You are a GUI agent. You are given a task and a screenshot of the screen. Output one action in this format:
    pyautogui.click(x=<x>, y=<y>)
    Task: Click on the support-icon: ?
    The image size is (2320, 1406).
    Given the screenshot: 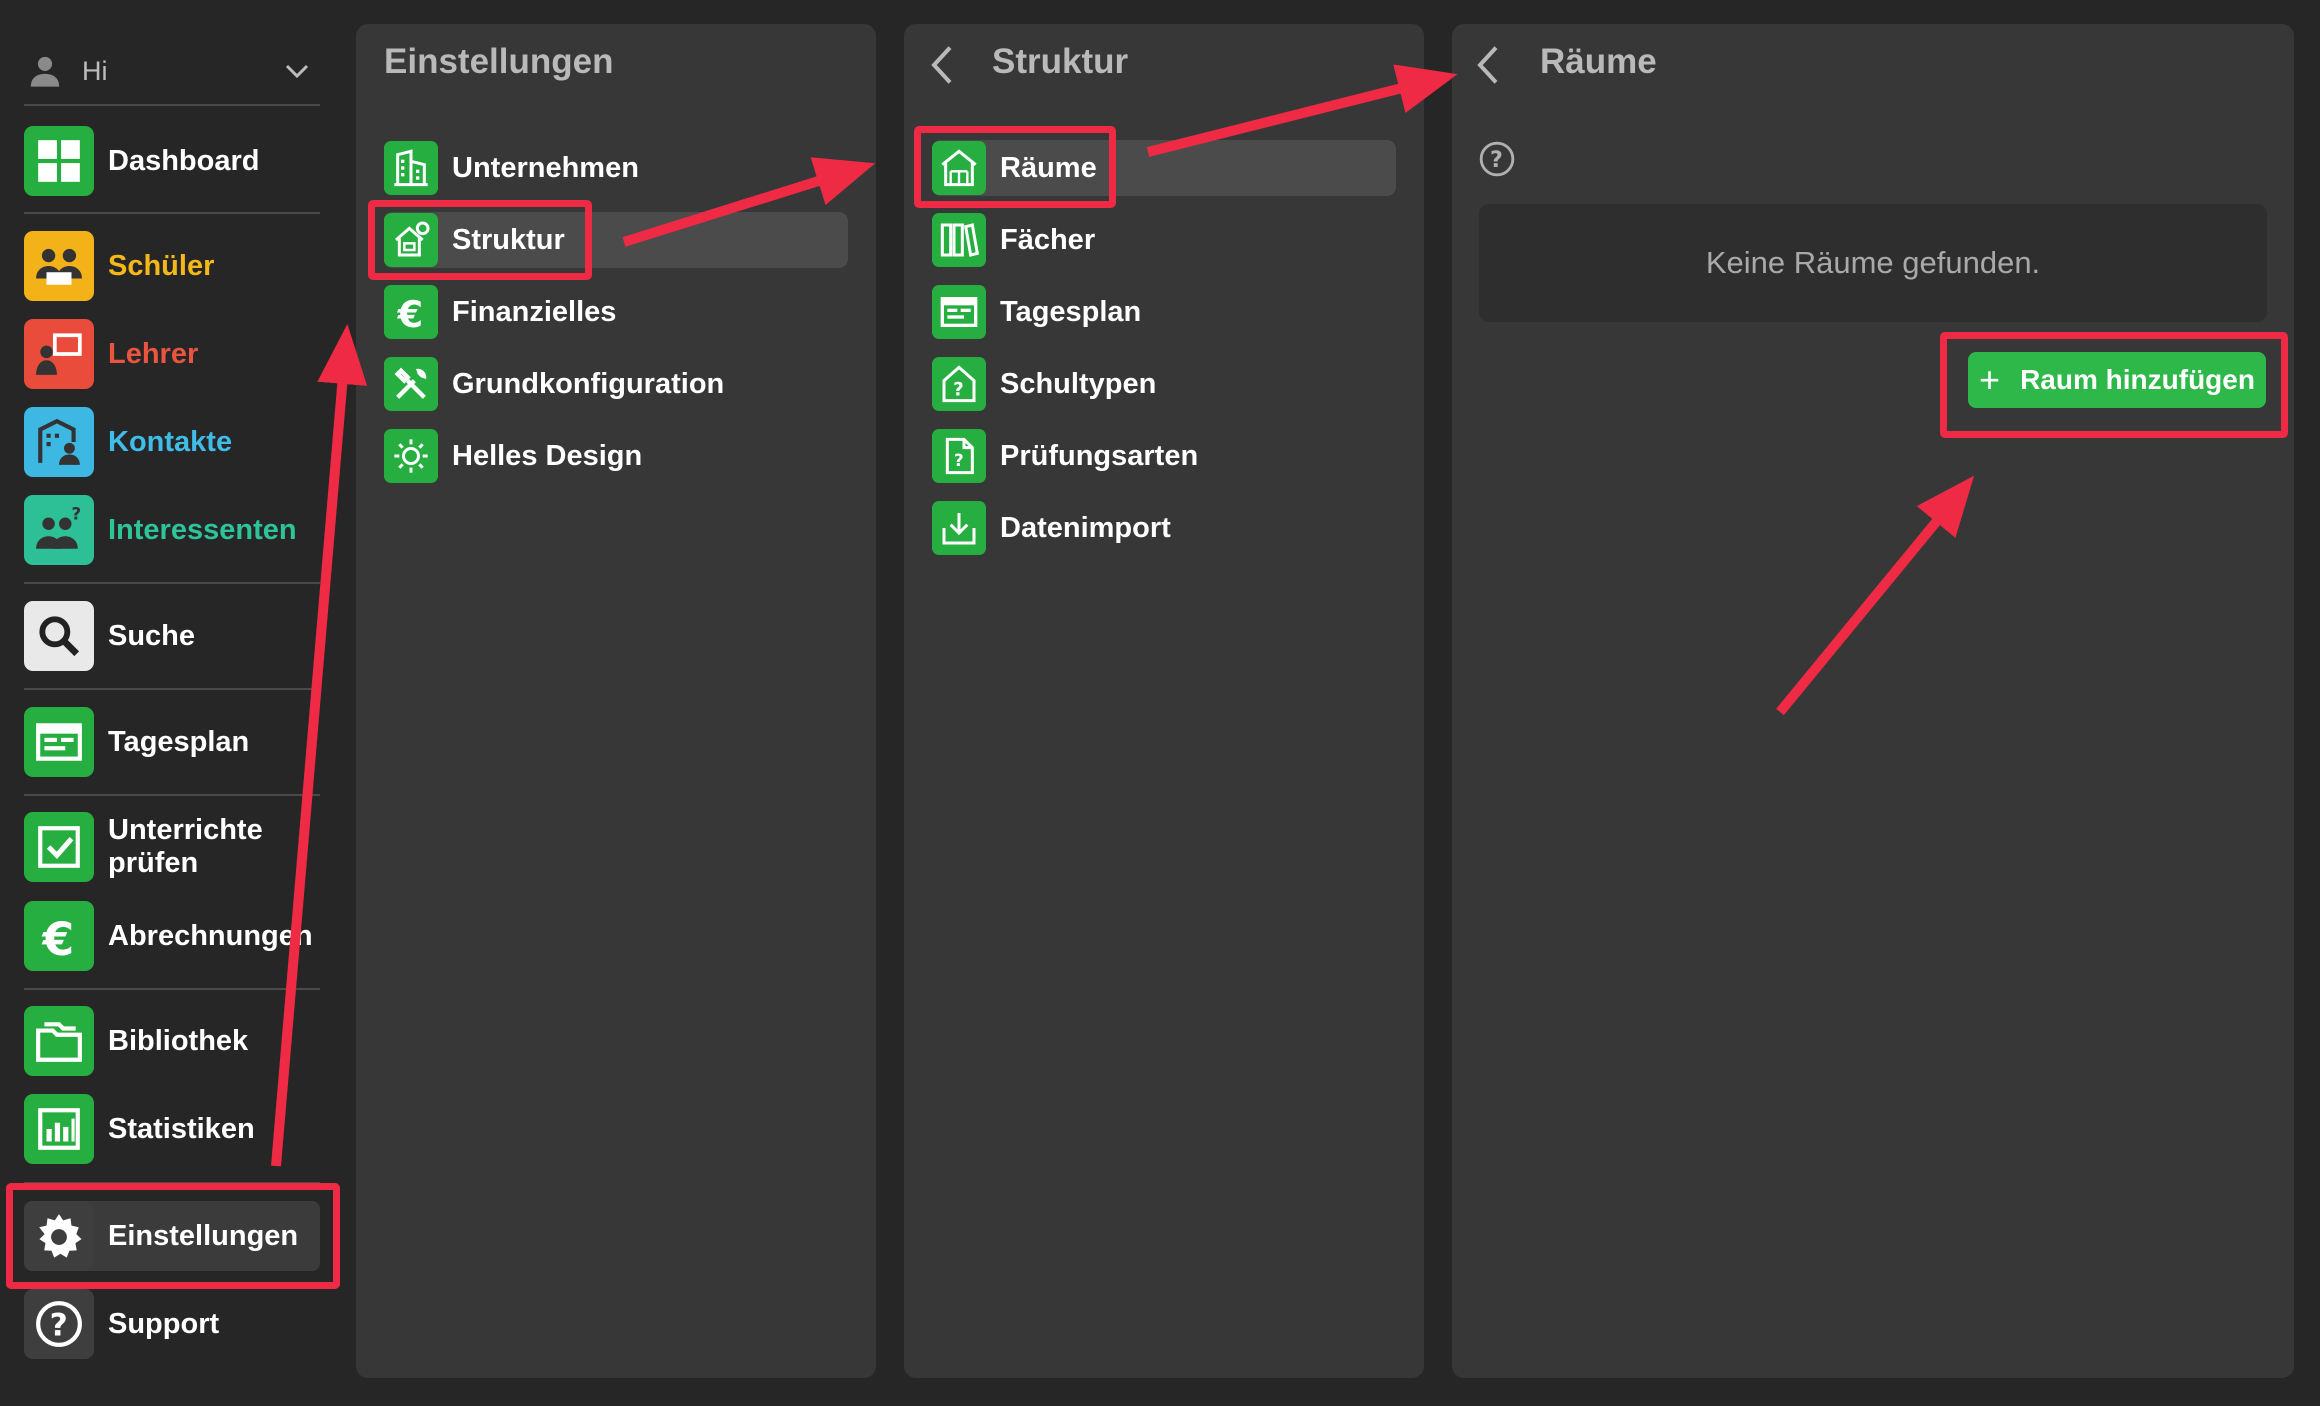 What is the action you would take?
    pyautogui.click(x=59, y=1324)
    